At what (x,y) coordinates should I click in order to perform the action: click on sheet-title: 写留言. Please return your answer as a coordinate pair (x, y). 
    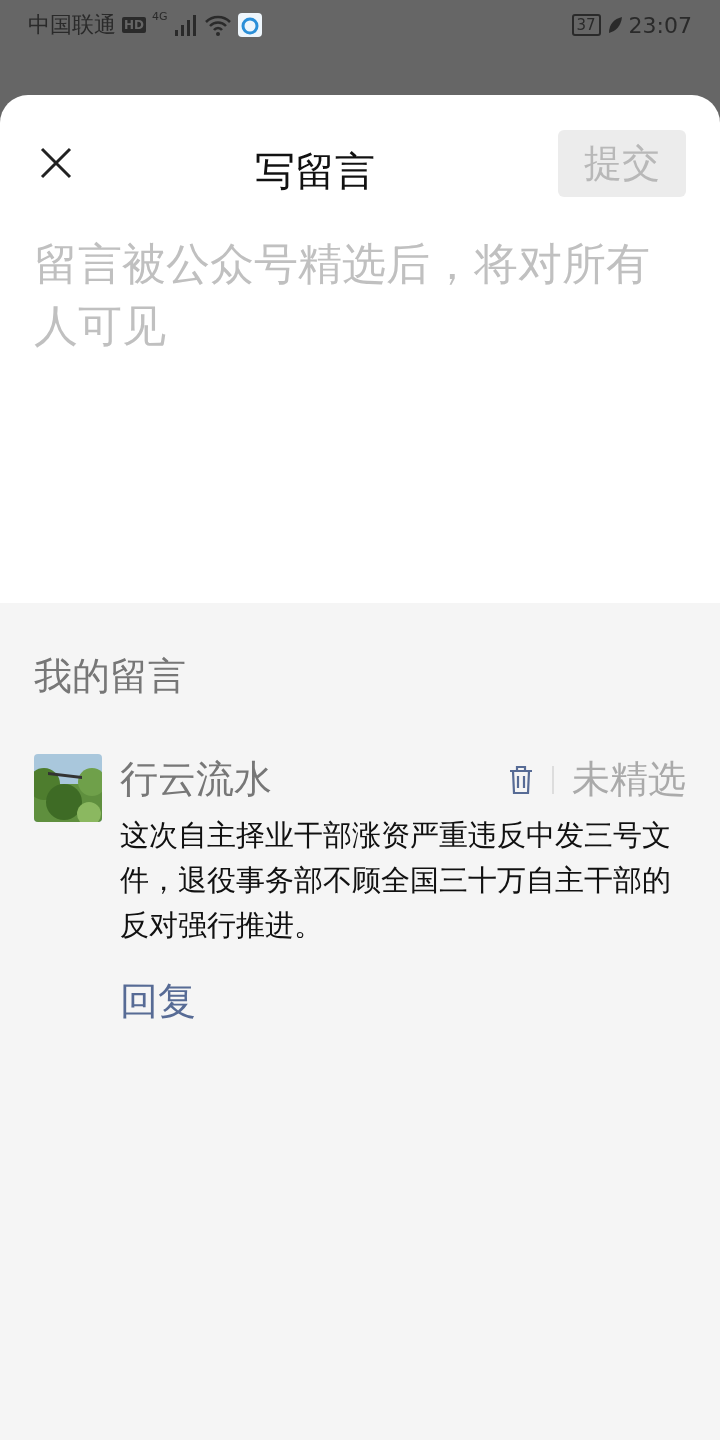
    Looking at the image, I should click on (315, 171).